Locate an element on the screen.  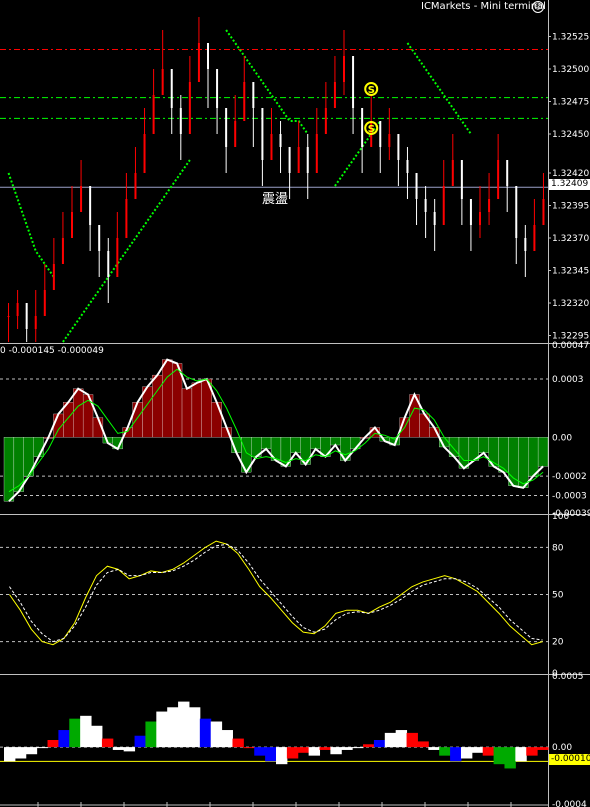
macd-tick-label: 0.00 is located at coordinates (562, 438).